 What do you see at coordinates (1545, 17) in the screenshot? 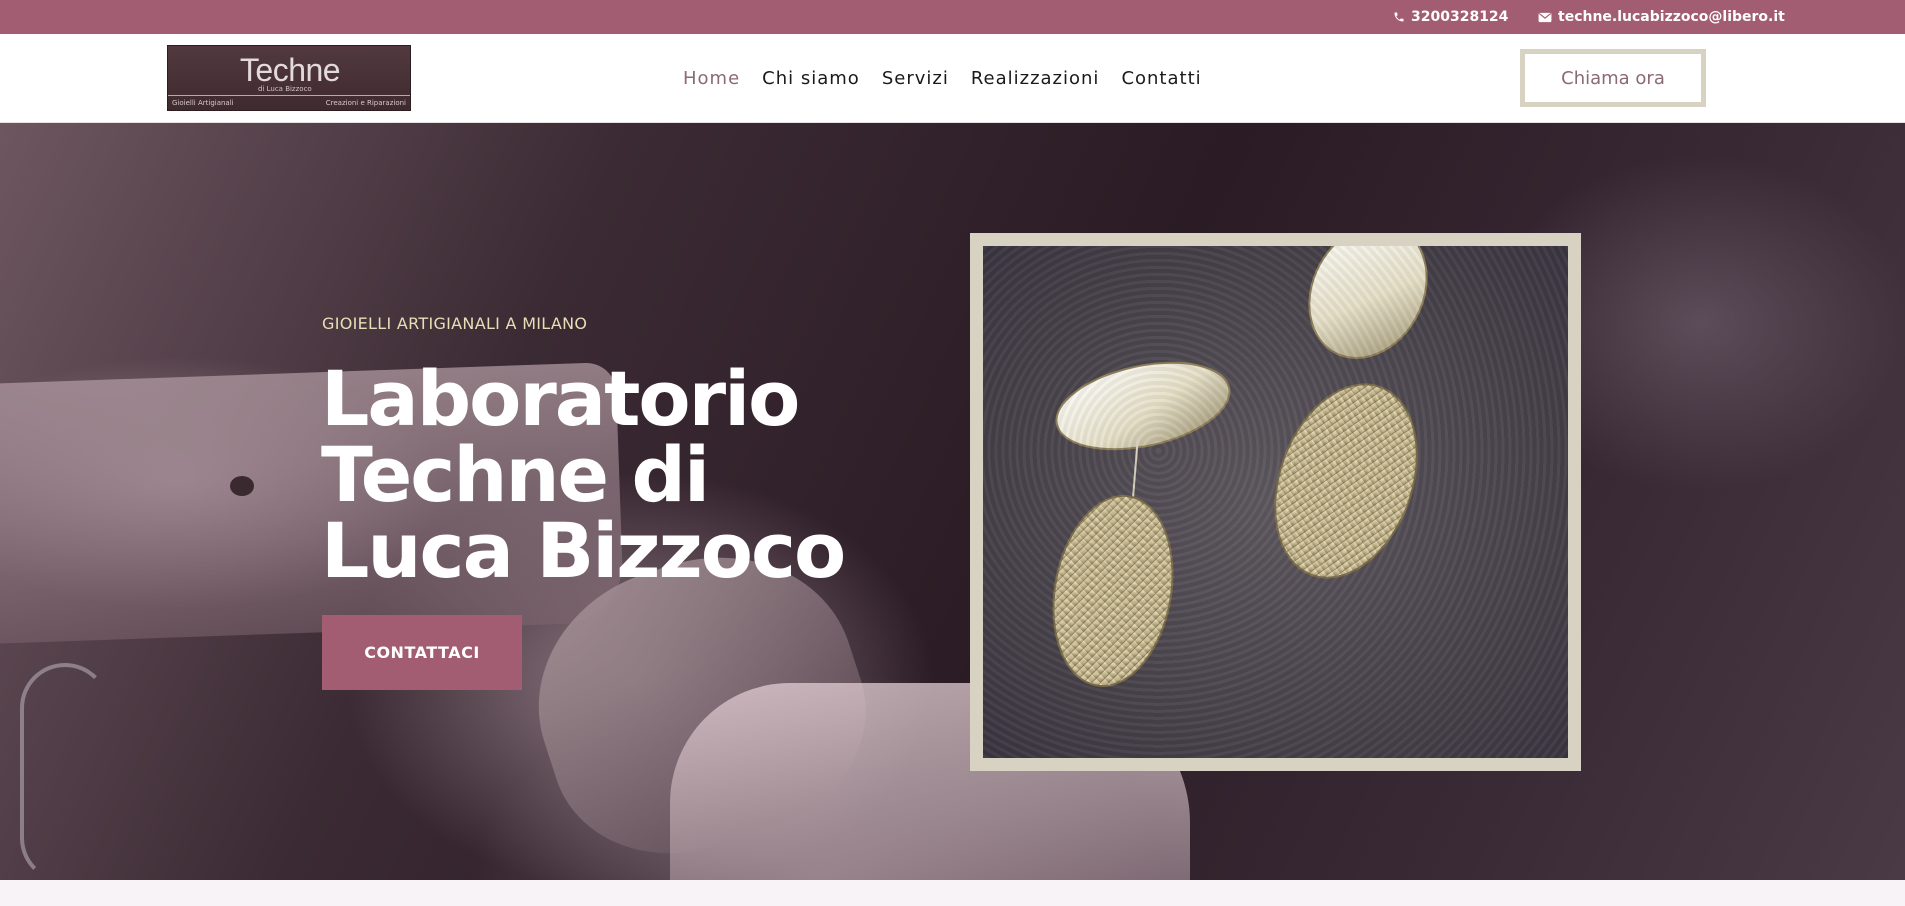
I see `envelope-icon` at bounding box center [1545, 17].